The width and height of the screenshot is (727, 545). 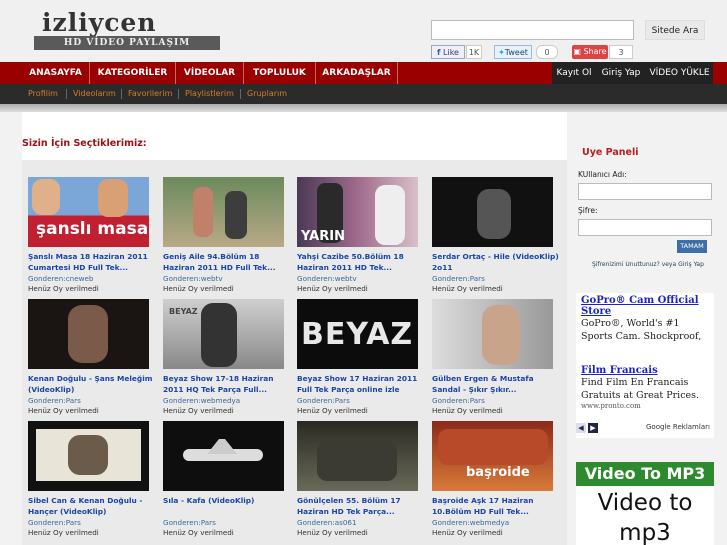 What do you see at coordinates (228, 500) in the screenshot?
I see `video-title: Sıla - Kafa (VideoKlip)` at bounding box center [228, 500].